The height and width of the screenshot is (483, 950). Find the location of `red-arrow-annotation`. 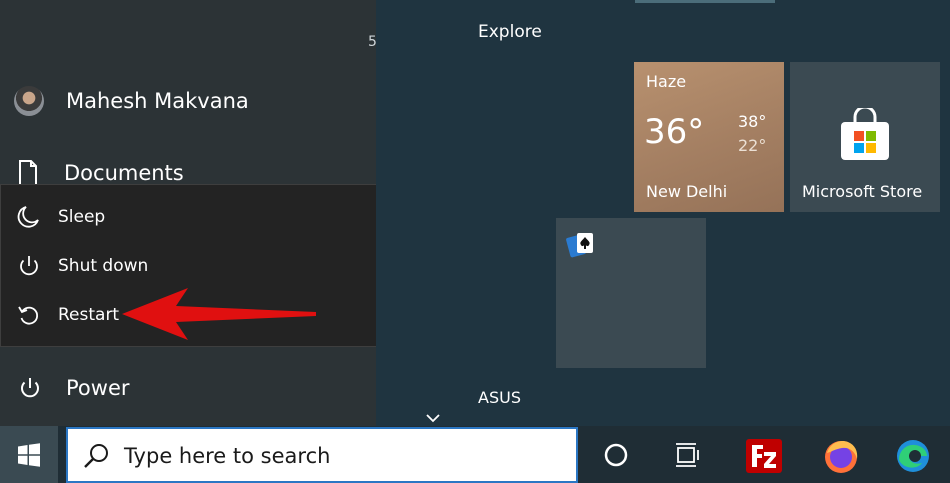

red-arrow-annotation is located at coordinates (219, 314).